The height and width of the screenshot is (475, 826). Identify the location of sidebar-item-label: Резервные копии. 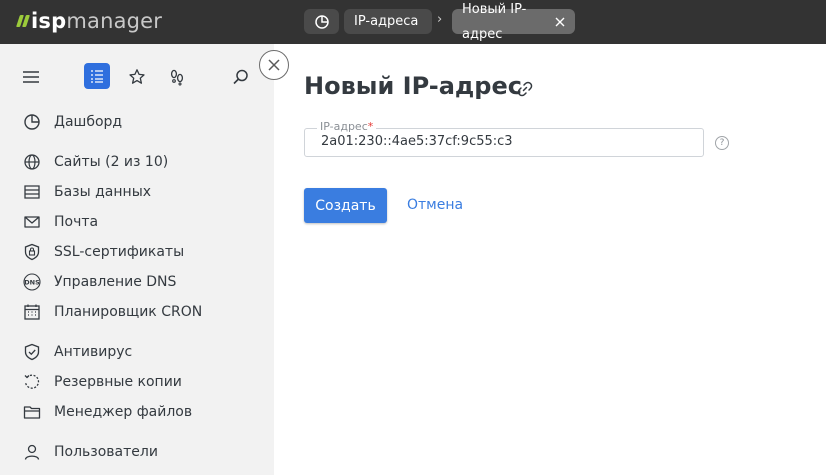
(118, 382).